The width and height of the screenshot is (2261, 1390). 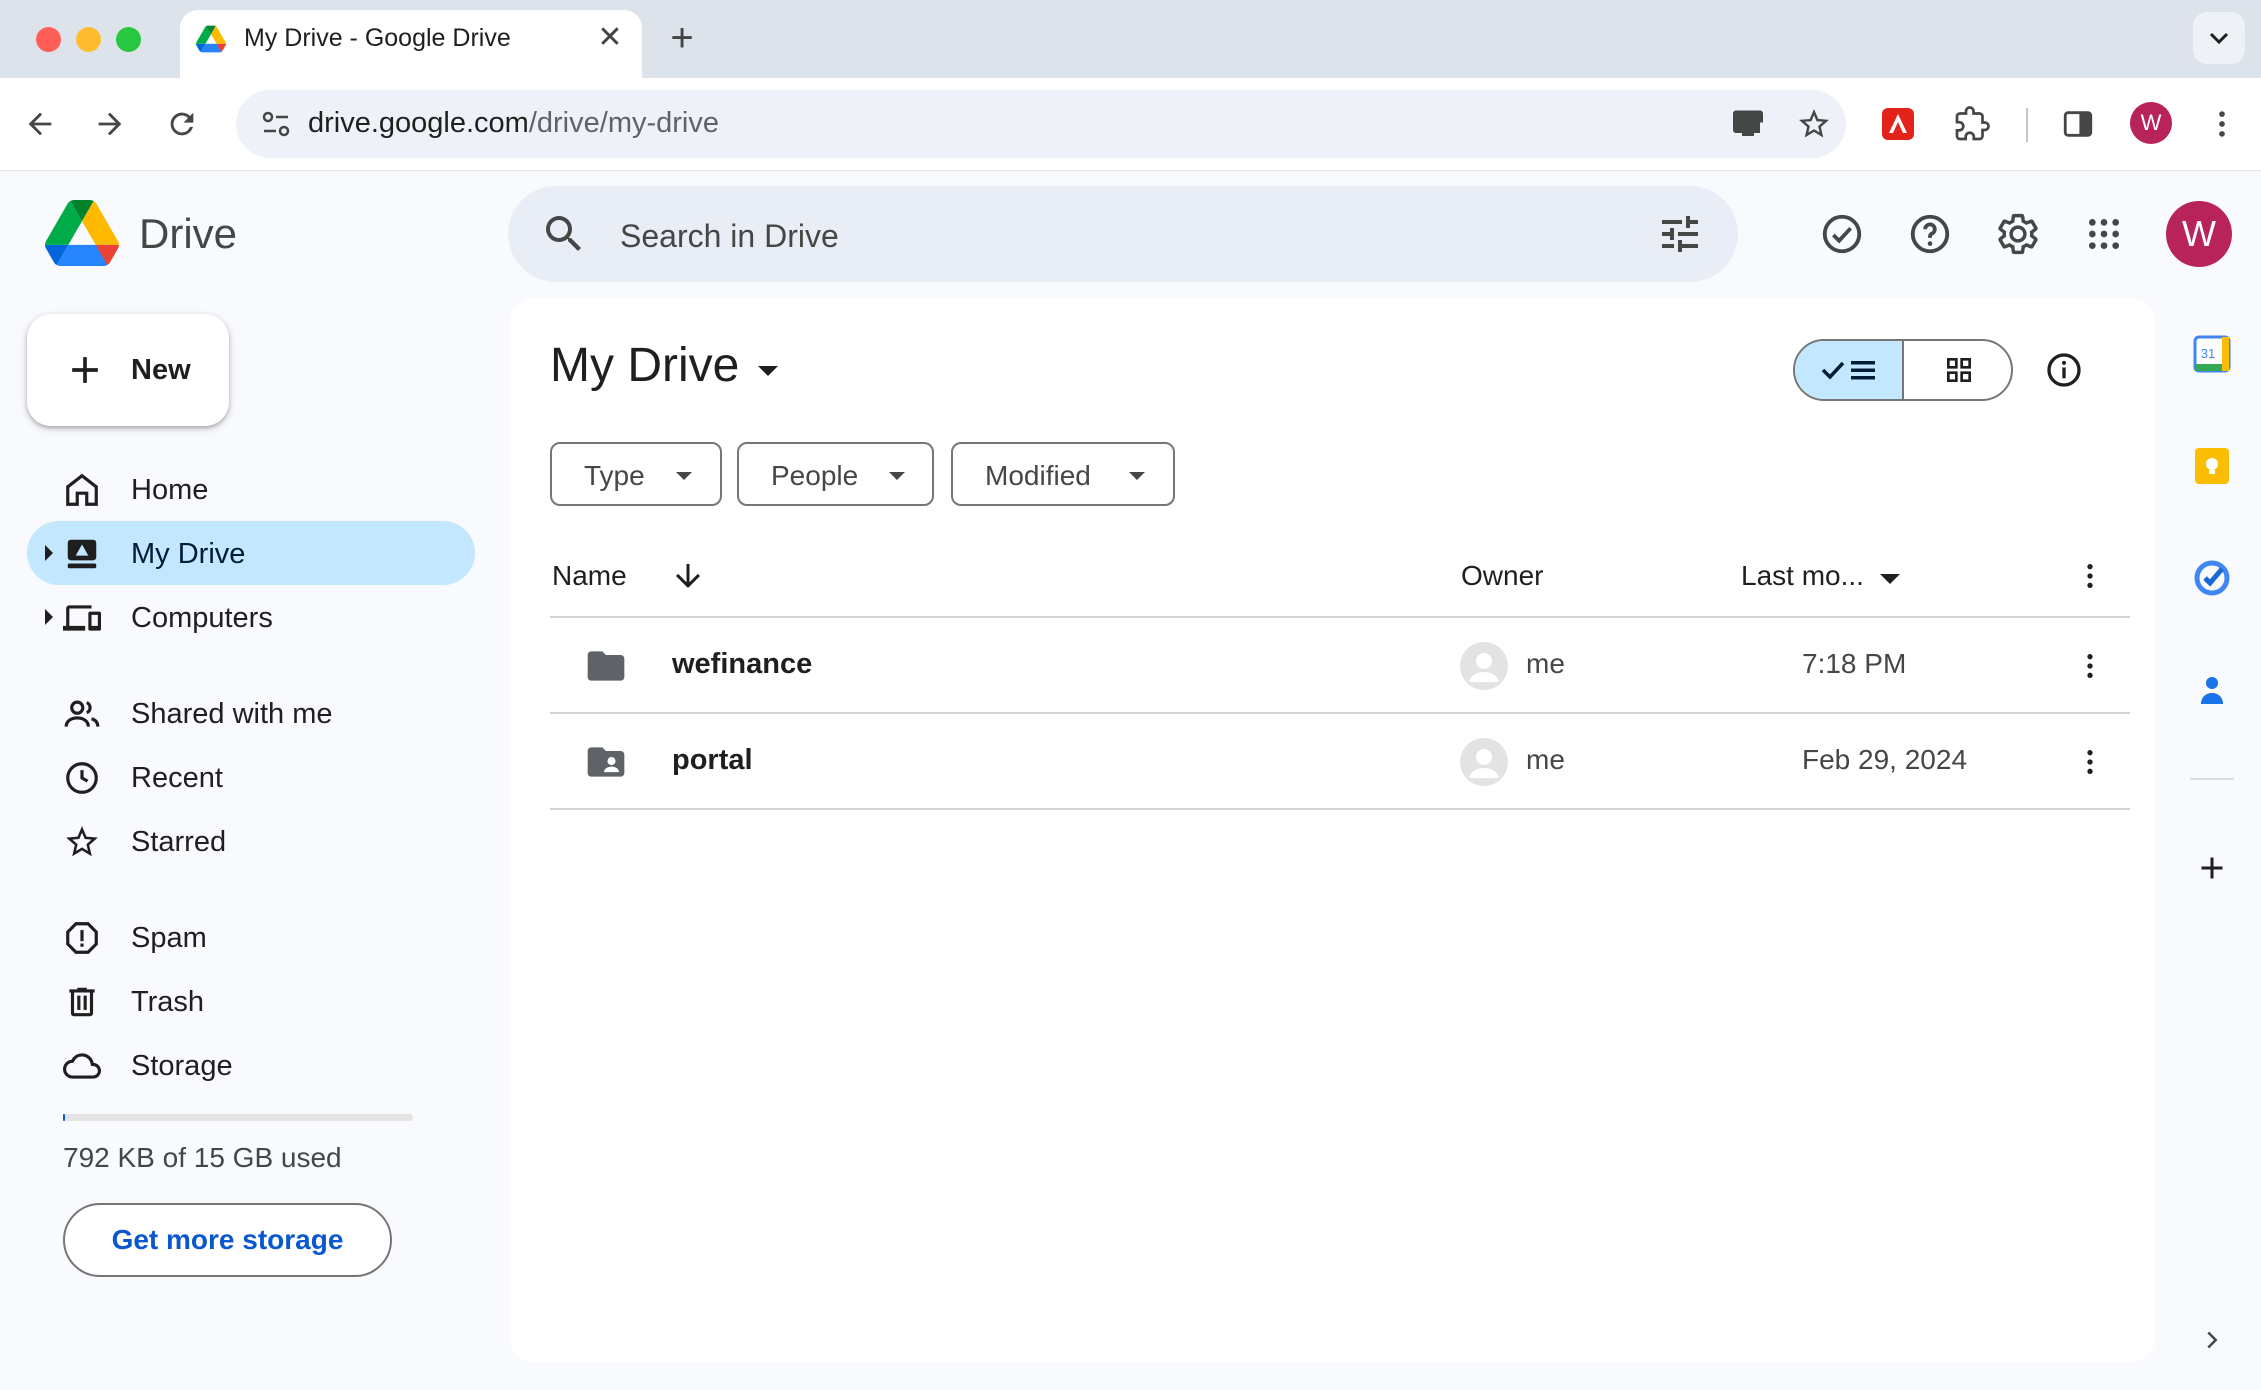 I want to click on table-row: wefinance me 7:18 PM, so click(x=1340, y=665).